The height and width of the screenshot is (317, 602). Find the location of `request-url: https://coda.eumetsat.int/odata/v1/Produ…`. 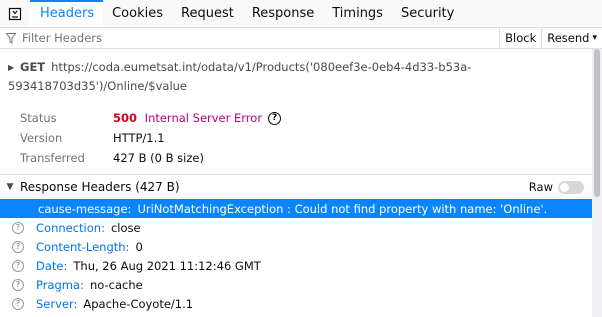

request-url: https://coda.eumetsat.int/odata/v1/Produ… is located at coordinates (240, 76).